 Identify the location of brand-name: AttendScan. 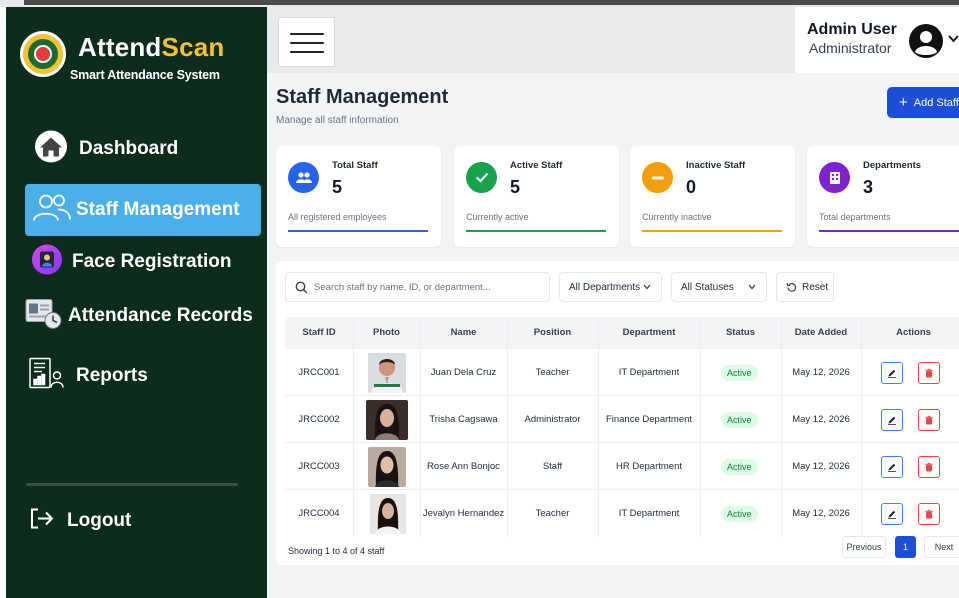
(151, 47).